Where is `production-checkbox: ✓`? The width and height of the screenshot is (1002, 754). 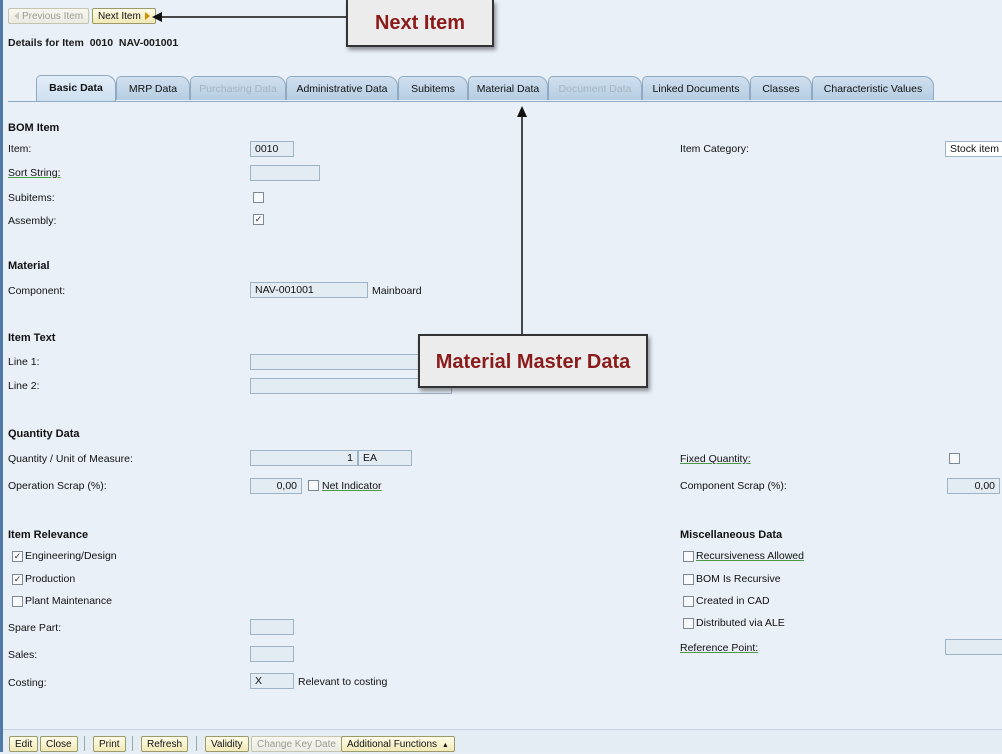
production-checkbox: ✓ is located at coordinates (17, 579).